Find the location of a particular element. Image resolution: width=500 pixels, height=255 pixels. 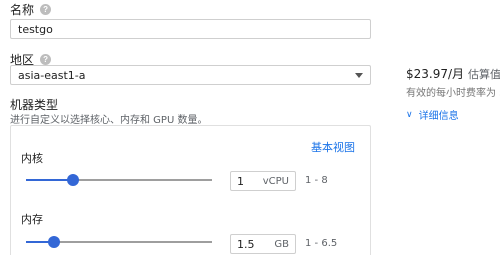

memory-slider-thumb is located at coordinates (54, 242).